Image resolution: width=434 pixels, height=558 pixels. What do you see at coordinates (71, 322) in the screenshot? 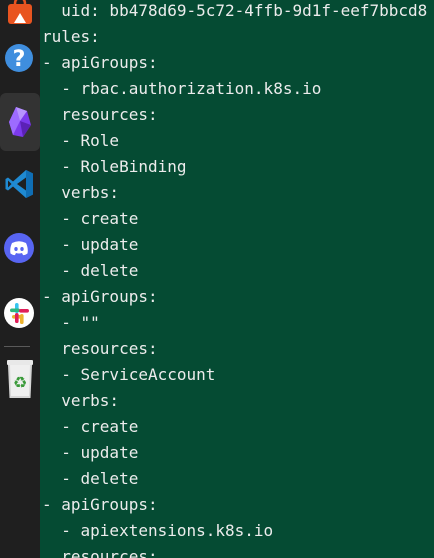
I see `terminal-line: - ""` at bounding box center [71, 322].